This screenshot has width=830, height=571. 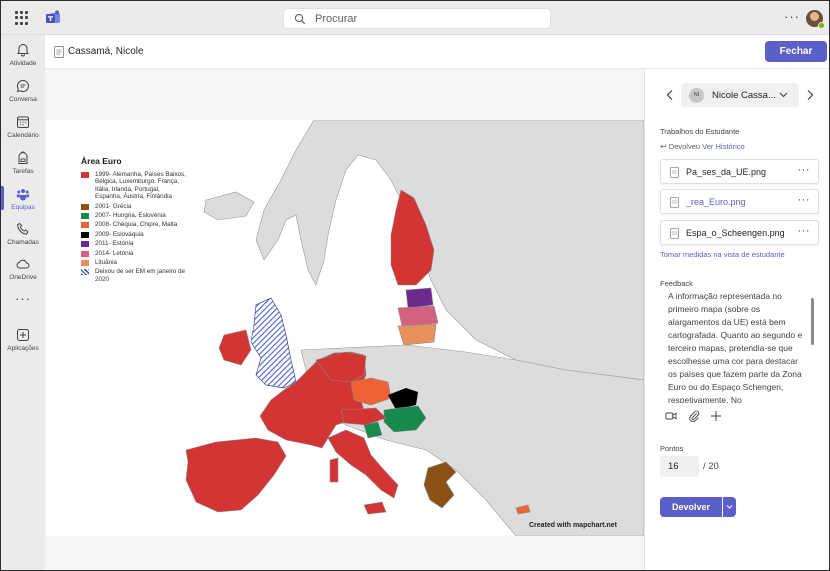 What do you see at coordinates (23, 91) in the screenshot?
I see `rail-item-conversa: Conversa` at bounding box center [23, 91].